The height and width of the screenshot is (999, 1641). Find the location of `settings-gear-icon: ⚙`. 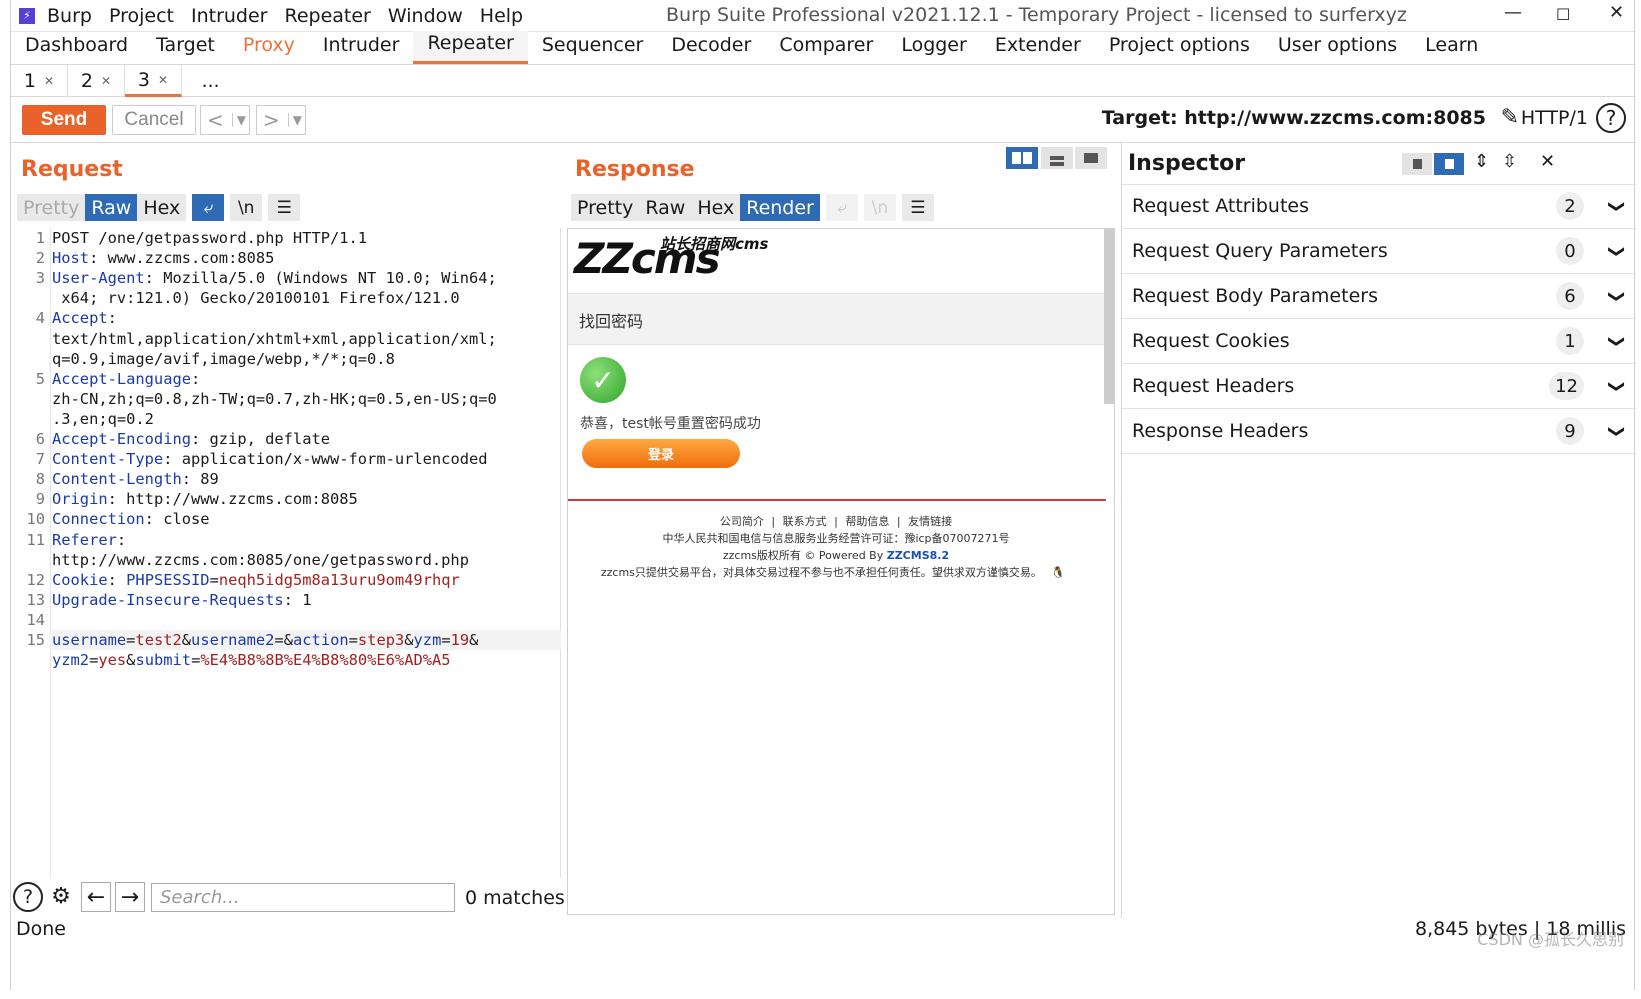

settings-gear-icon: ⚙ is located at coordinates (61, 896).